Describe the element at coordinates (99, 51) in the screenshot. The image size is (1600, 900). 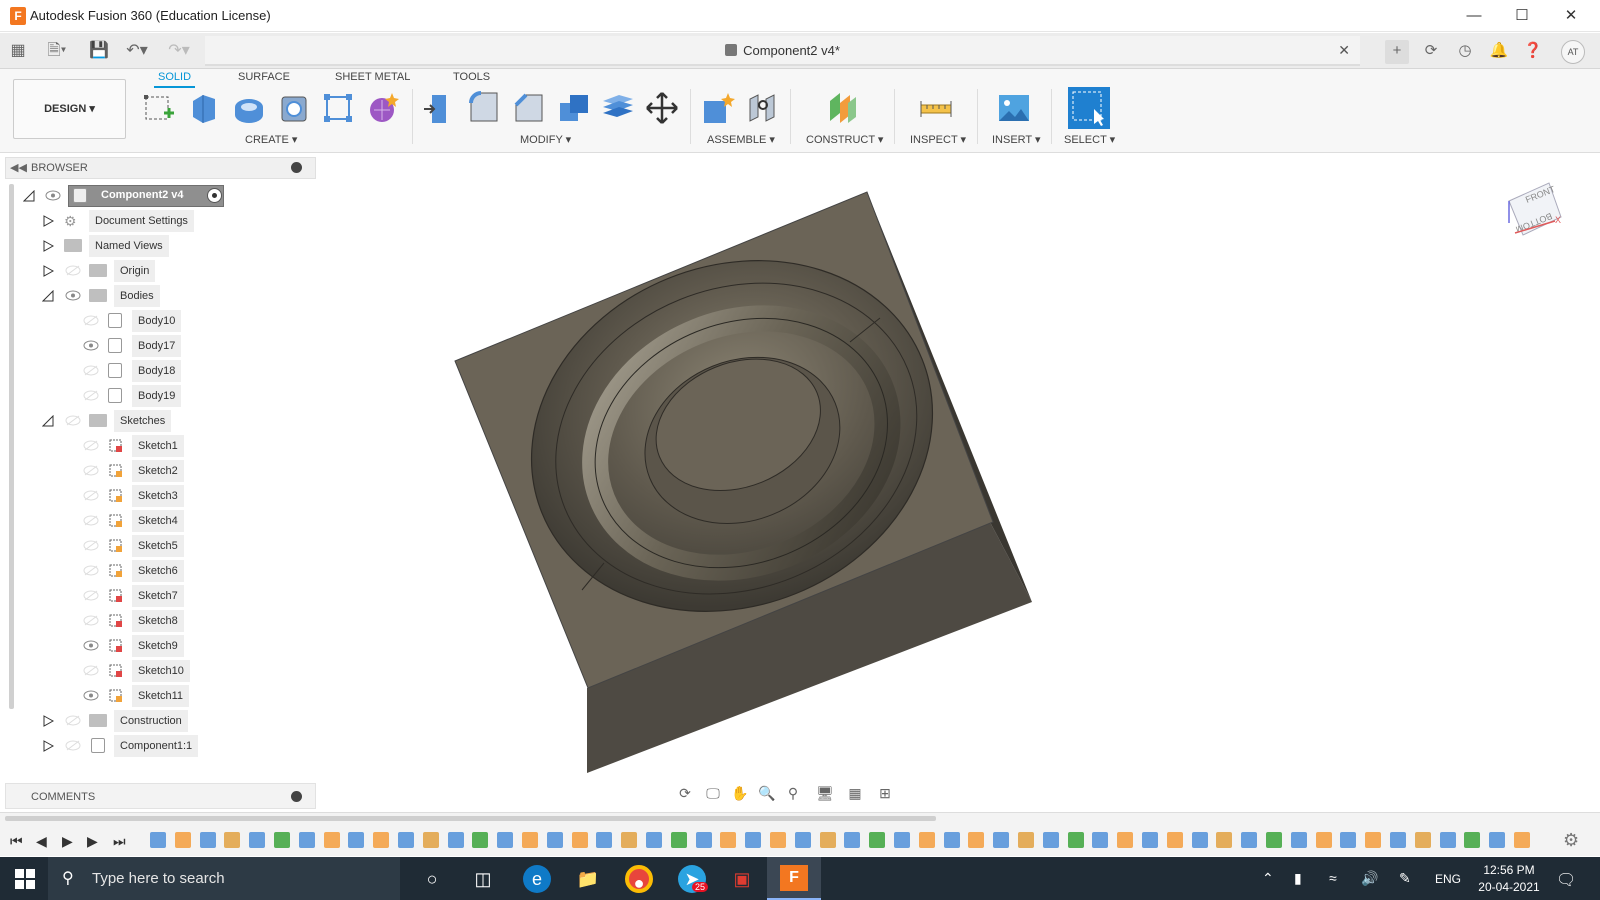
I see `save-icon: 💾` at that location.